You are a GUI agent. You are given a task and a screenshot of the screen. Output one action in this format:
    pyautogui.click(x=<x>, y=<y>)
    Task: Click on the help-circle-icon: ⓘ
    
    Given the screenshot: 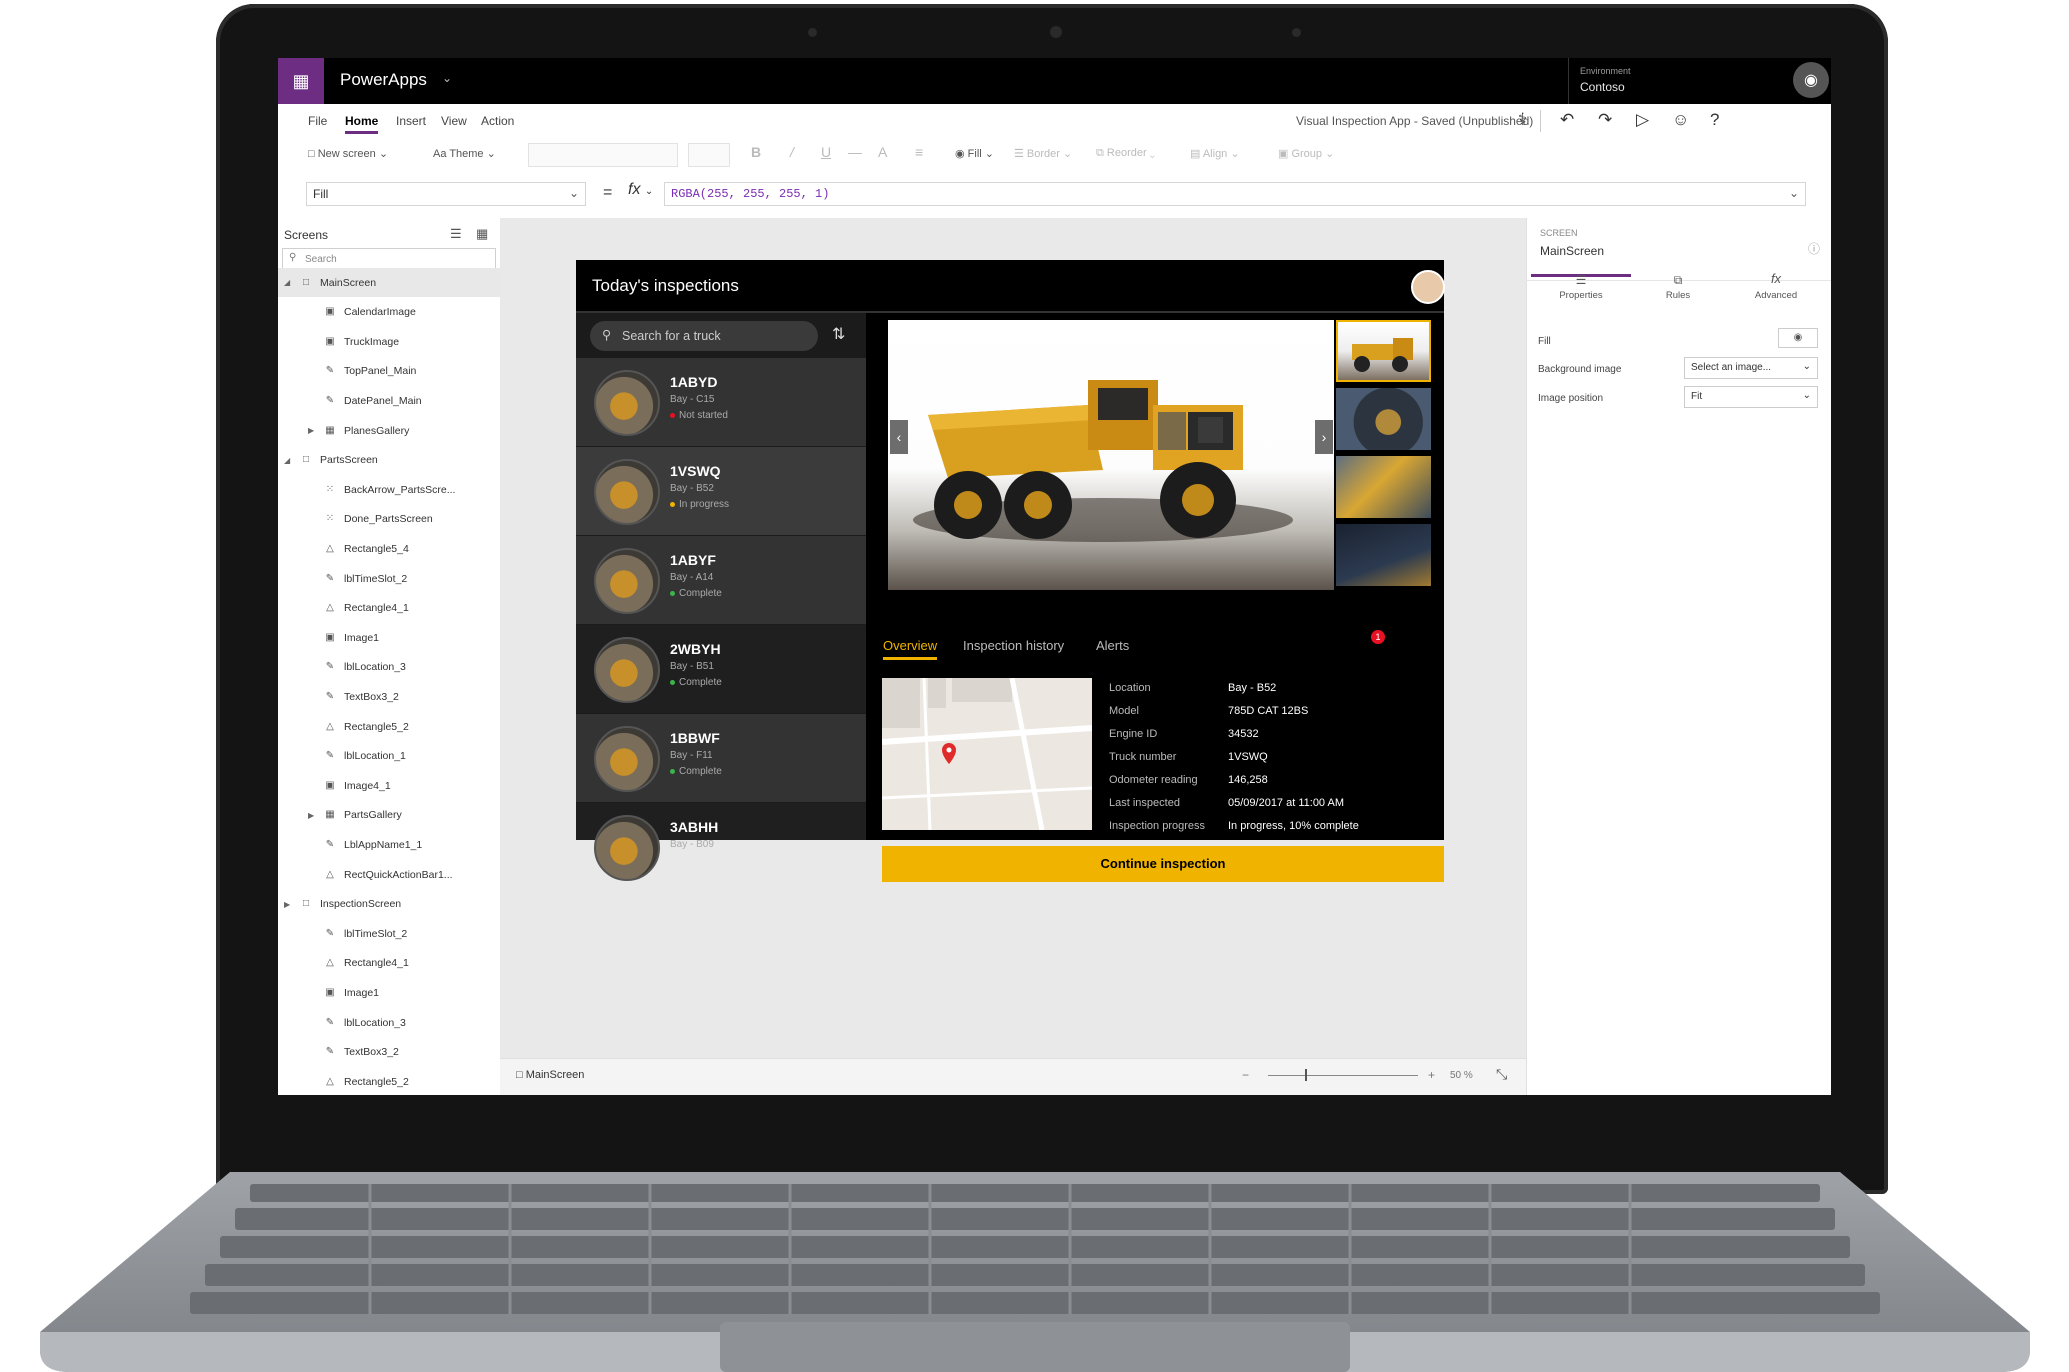 What is the action you would take?
    pyautogui.click(x=1814, y=248)
    